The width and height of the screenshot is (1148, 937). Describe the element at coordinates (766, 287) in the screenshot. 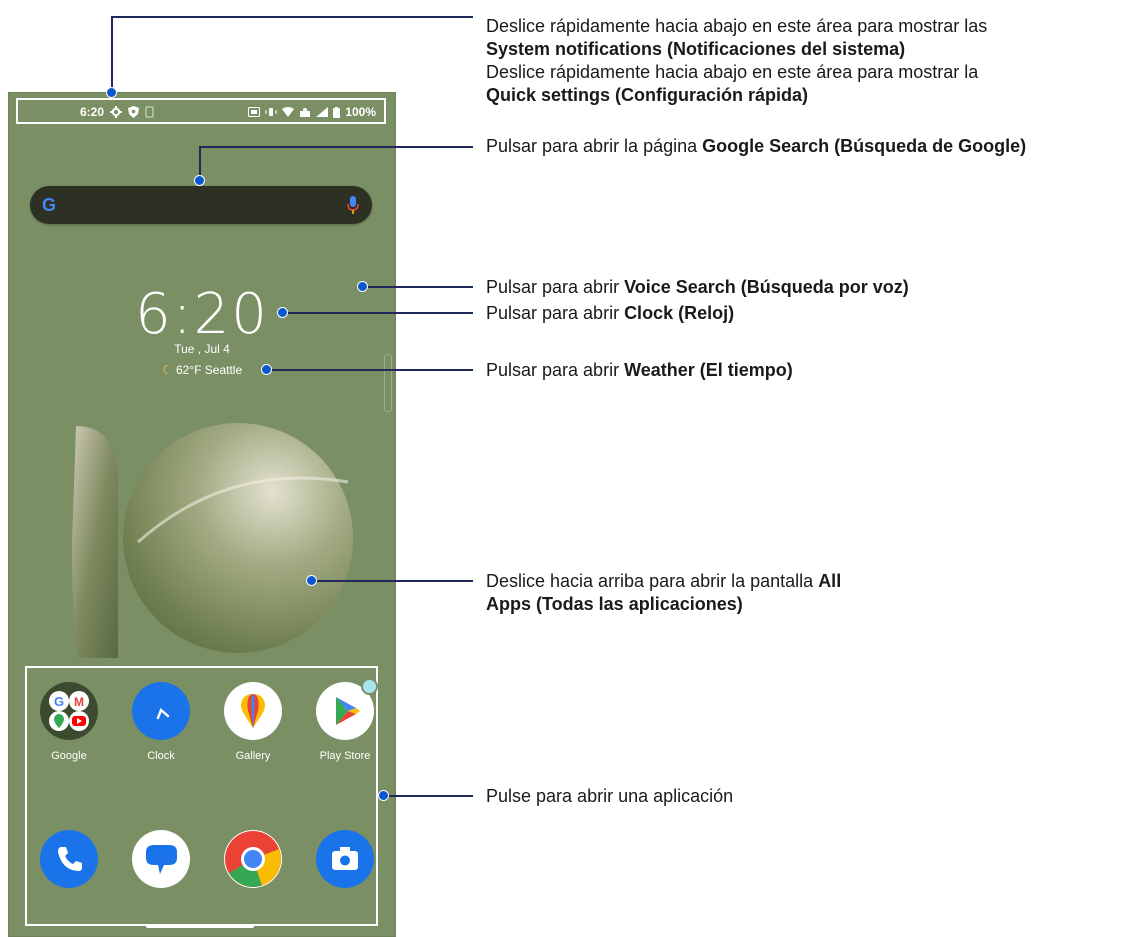

I see `annotation-bold: Voice Search (Búsqueda por voz)` at that location.